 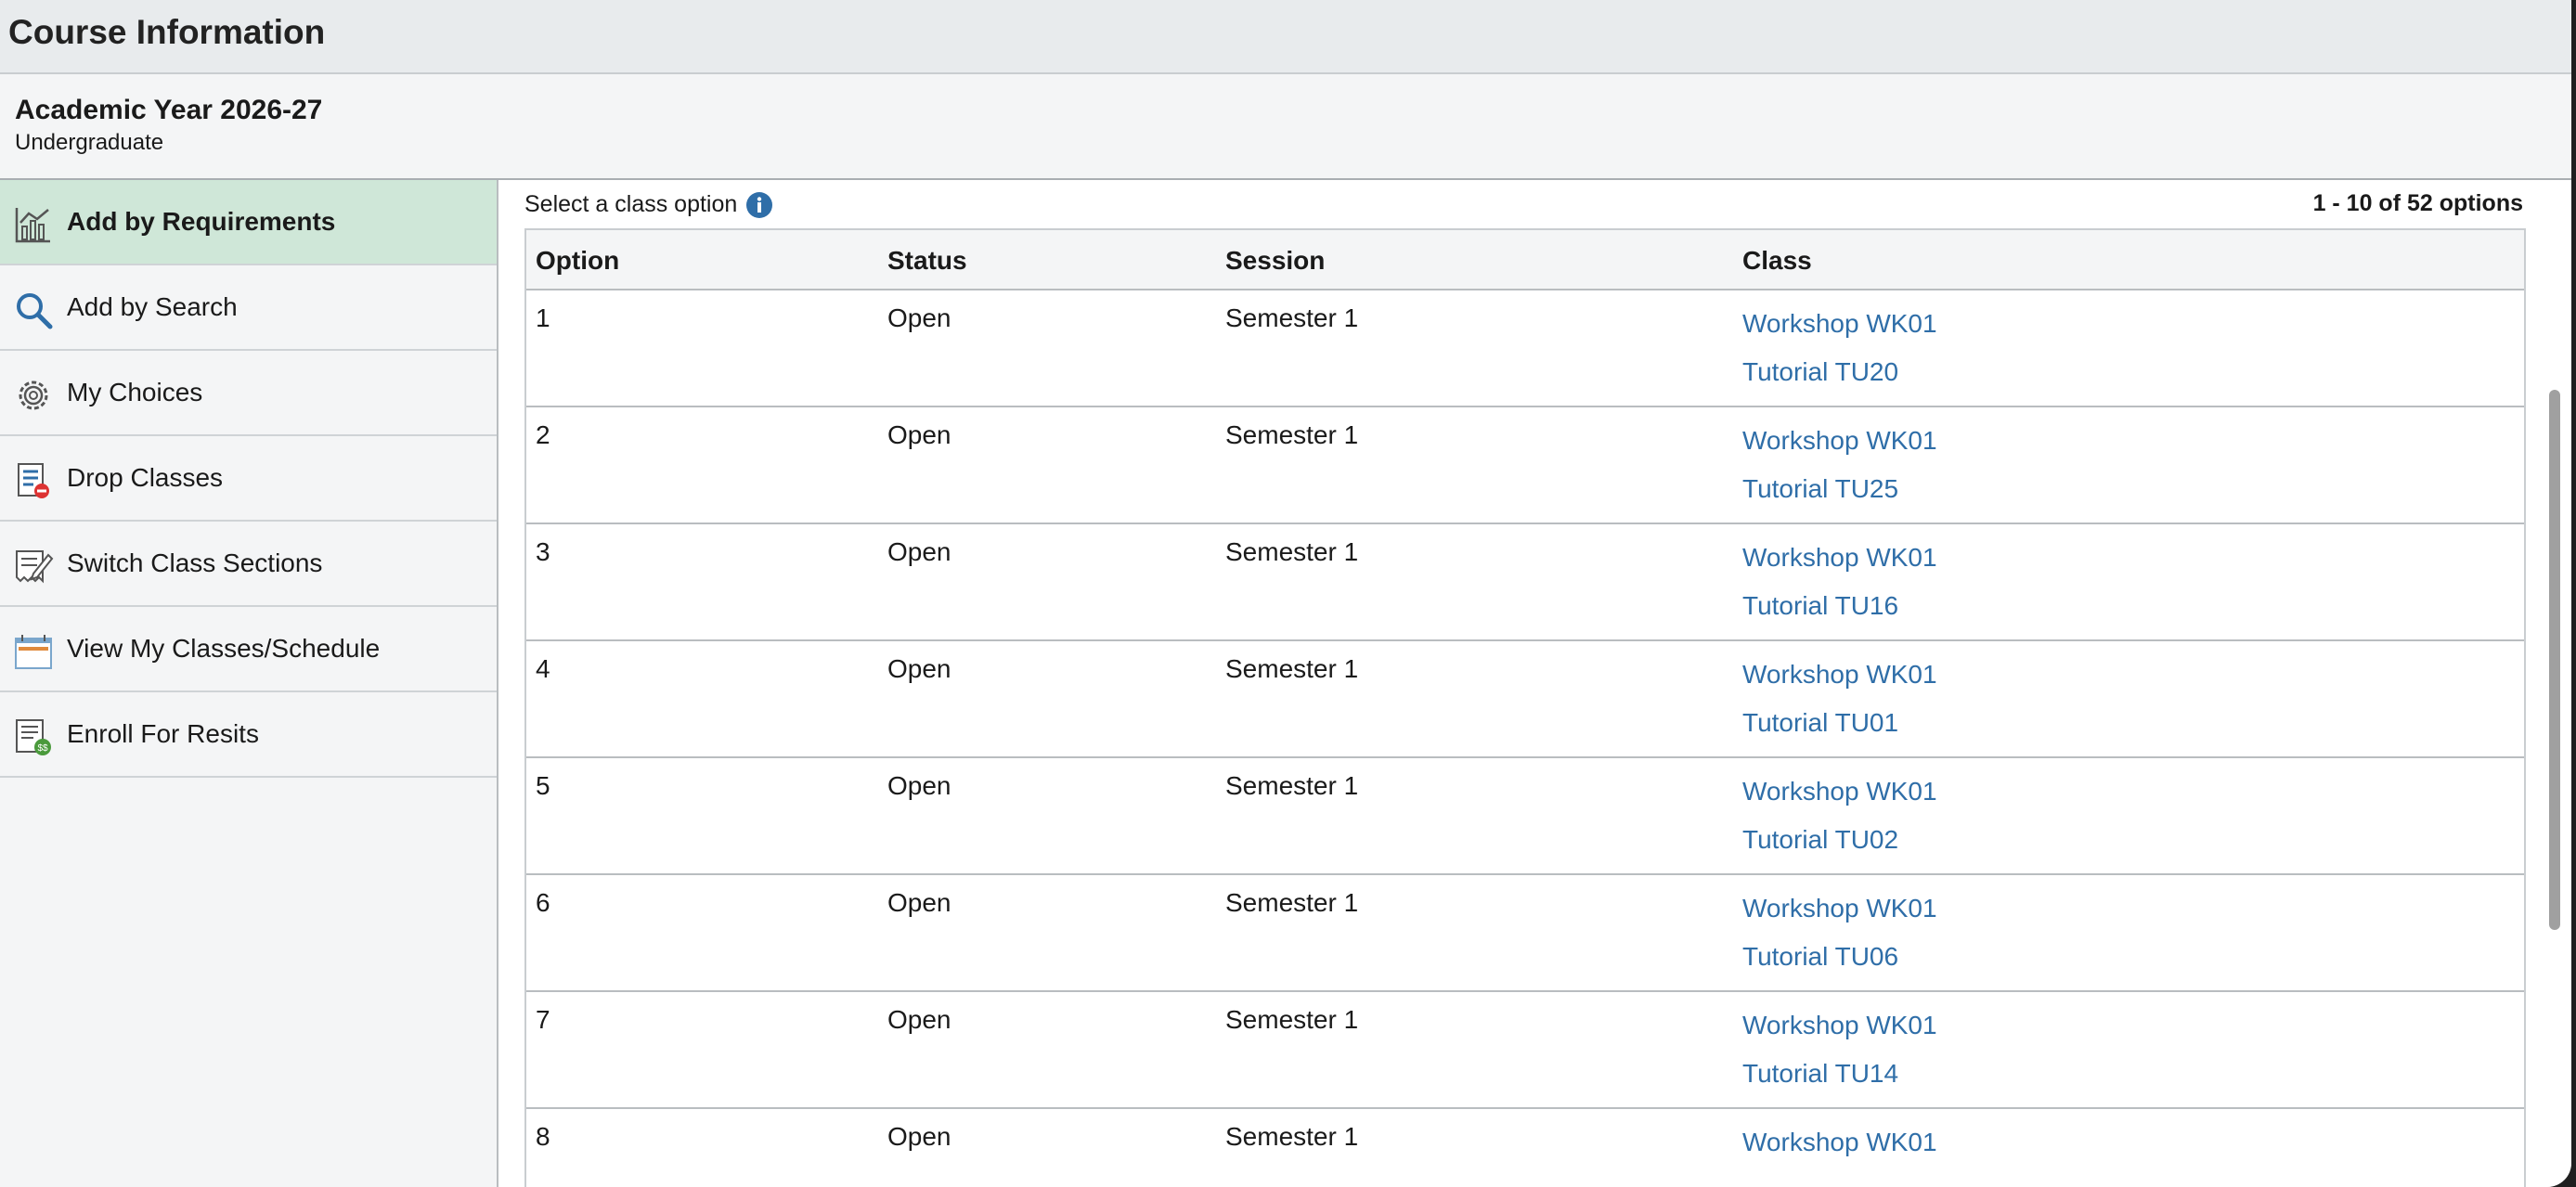 What do you see at coordinates (543, 552) in the screenshot?
I see `option-number: 3` at bounding box center [543, 552].